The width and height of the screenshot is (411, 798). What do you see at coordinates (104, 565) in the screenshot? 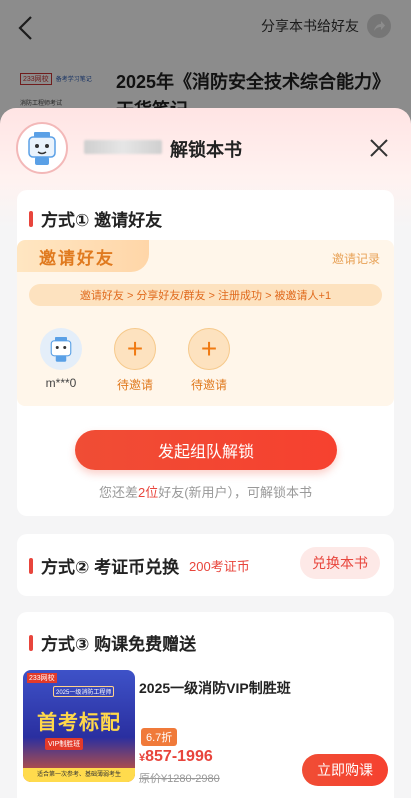
I see `method2-title: 方式② 考证币兑换` at bounding box center [104, 565].